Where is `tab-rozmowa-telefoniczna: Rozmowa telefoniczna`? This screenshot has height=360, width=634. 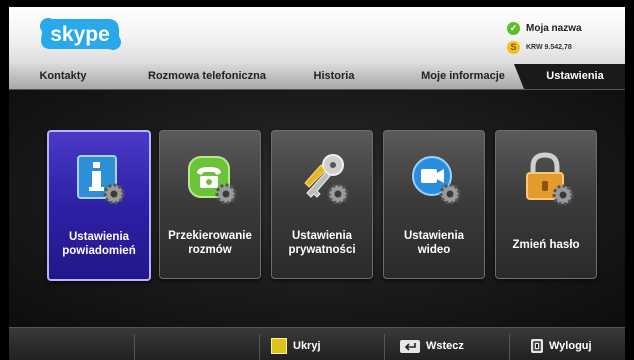 tab-rozmowa-telefoniczna: Rozmowa telefoniczna is located at coordinates (207, 76).